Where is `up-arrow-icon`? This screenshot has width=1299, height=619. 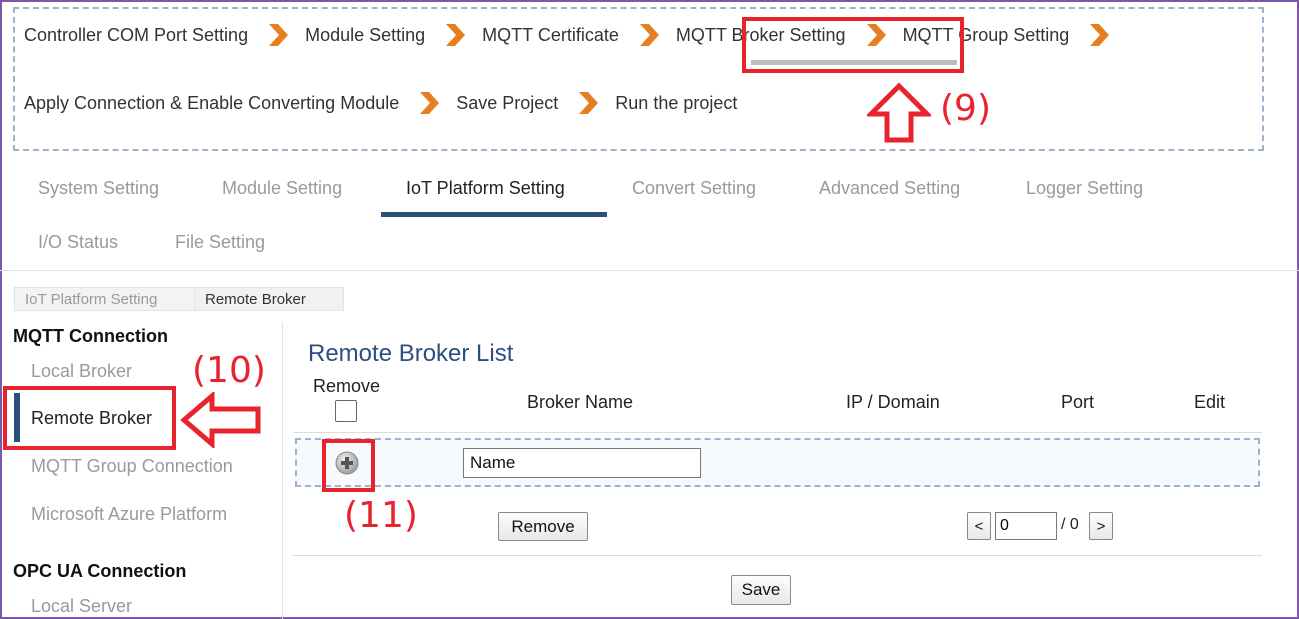
up-arrow-icon is located at coordinates (899, 112).